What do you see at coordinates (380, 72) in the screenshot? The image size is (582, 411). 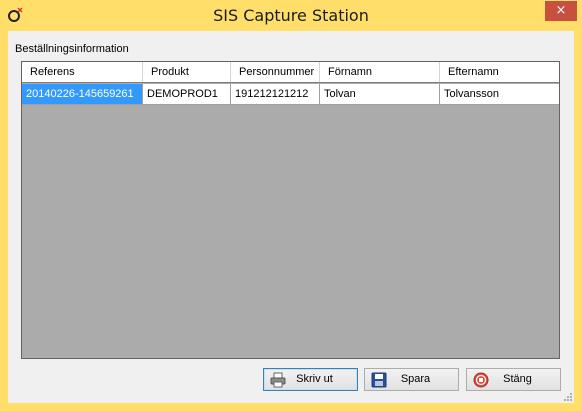 I see `column-header-fornamn: Förnamn` at bounding box center [380, 72].